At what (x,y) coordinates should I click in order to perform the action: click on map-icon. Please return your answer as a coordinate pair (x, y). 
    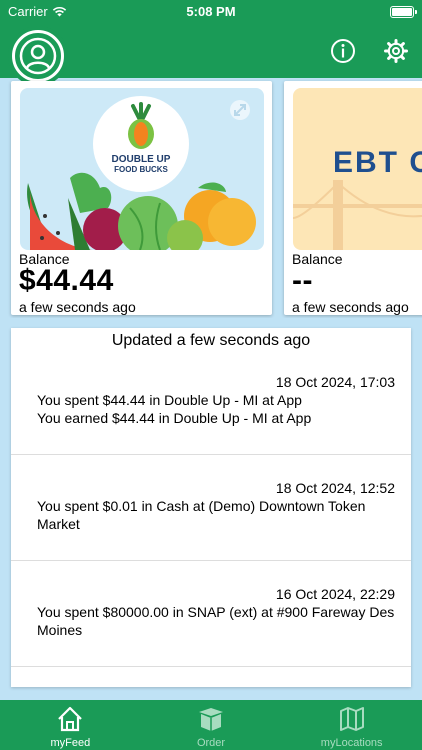
    Looking at the image, I should click on (351, 719).